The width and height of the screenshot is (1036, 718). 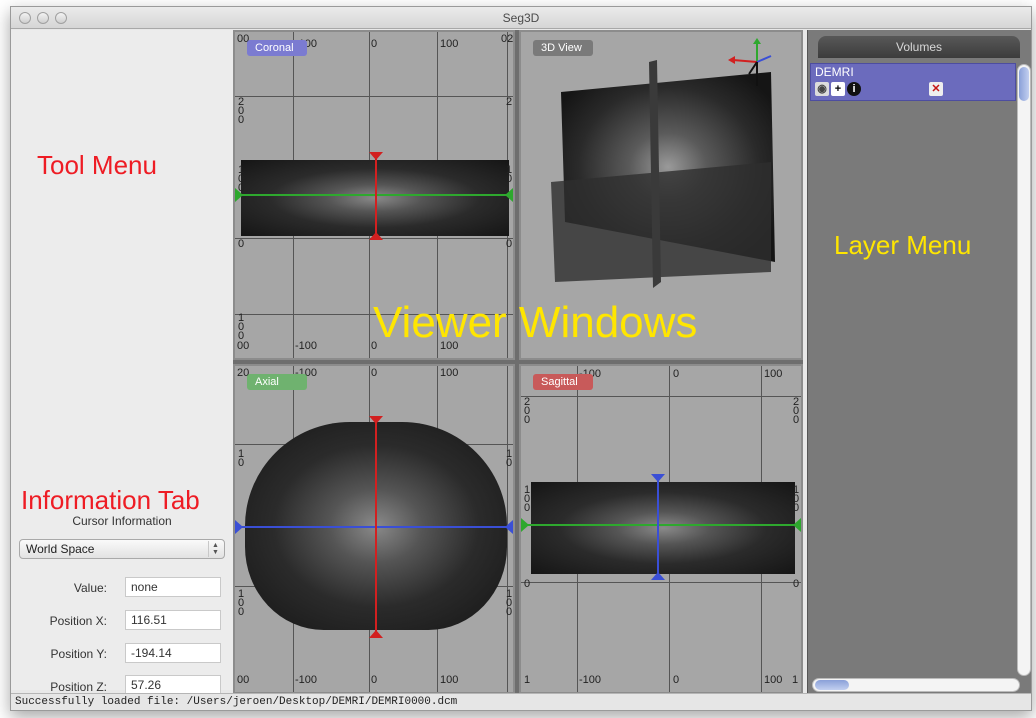 What do you see at coordinates (661, 525) in the screenshot?
I see `sagittal-green-crosshair` at bounding box center [661, 525].